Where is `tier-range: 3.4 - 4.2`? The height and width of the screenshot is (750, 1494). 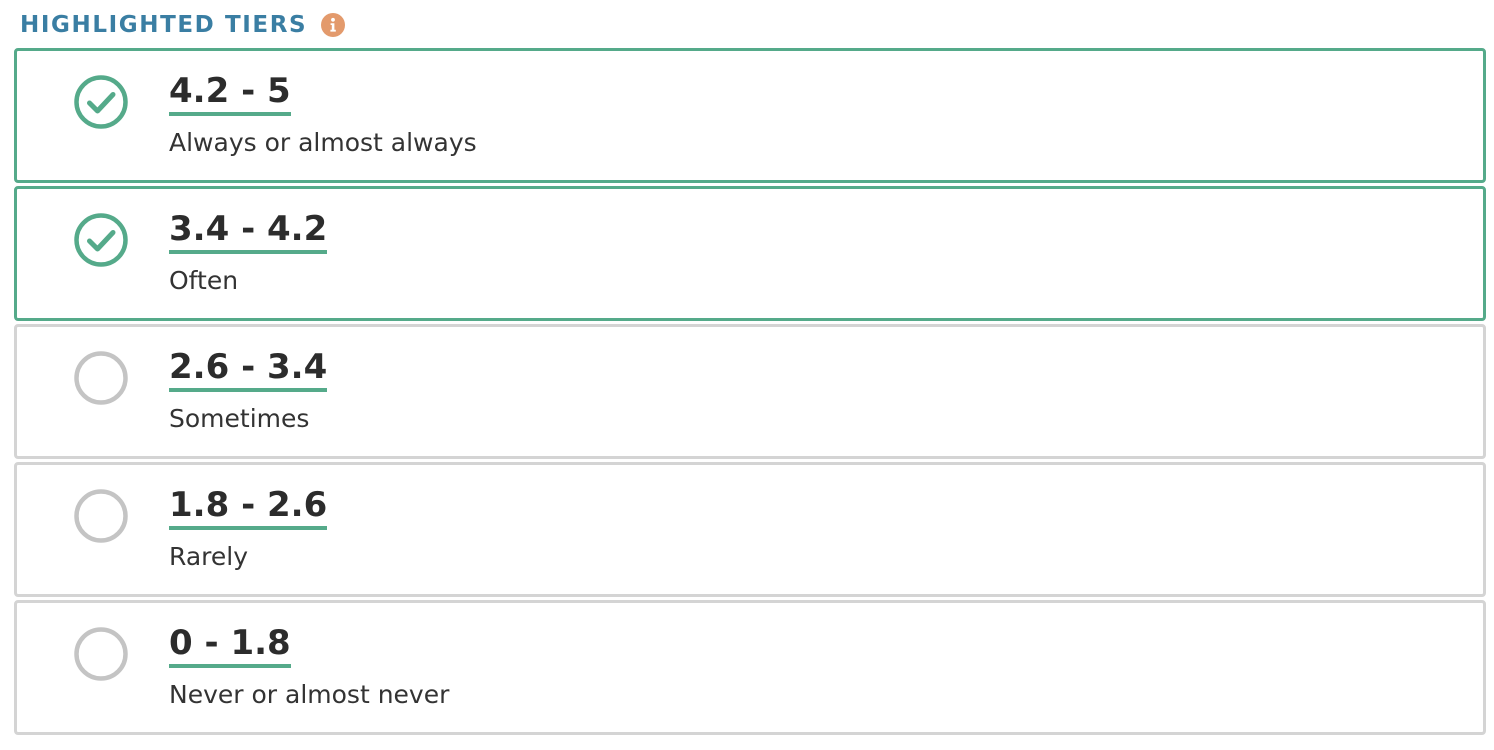
tier-range: 3.4 - 4.2 is located at coordinates (248, 231).